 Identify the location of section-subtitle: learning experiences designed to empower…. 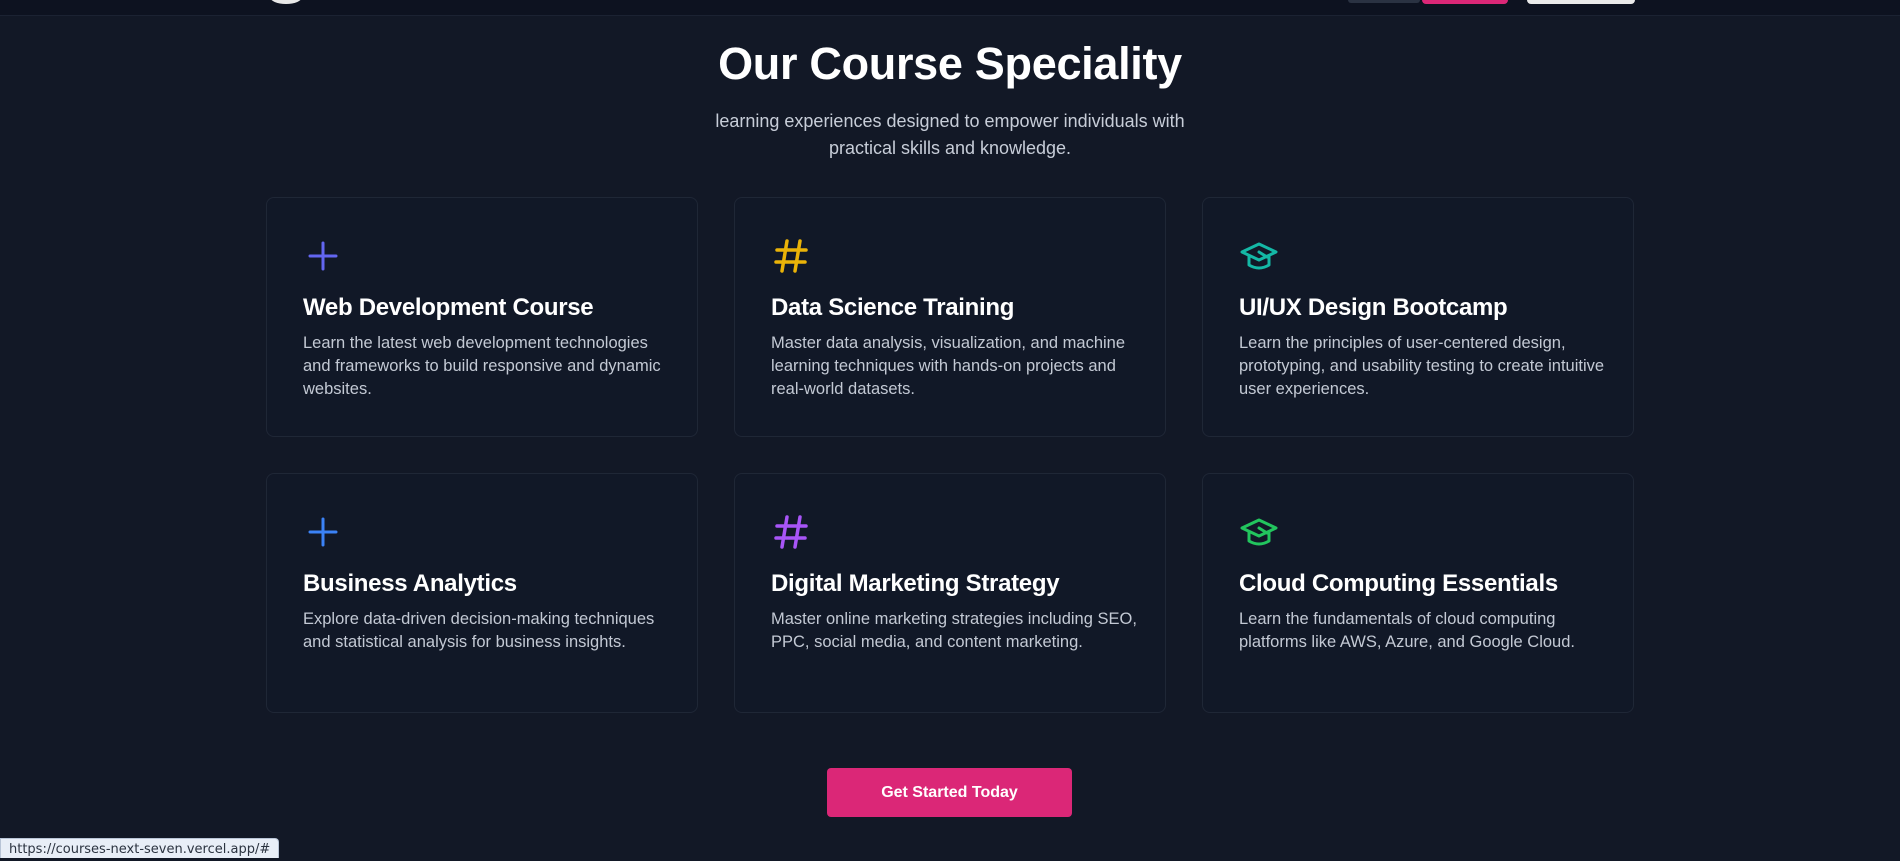
(950, 134).